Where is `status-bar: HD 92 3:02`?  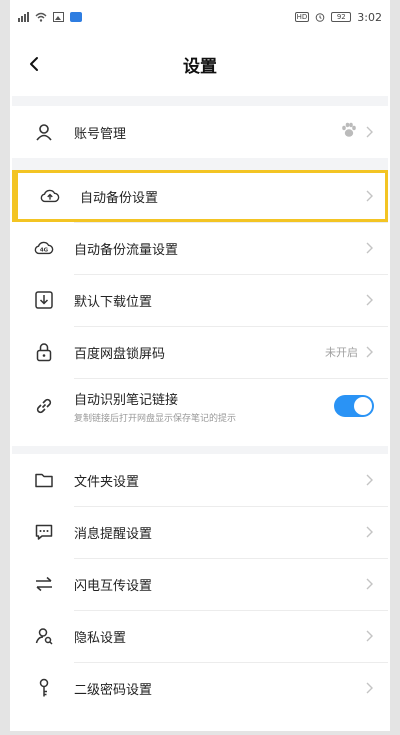
status-bar: HD 92 3:02 is located at coordinates (200, 17).